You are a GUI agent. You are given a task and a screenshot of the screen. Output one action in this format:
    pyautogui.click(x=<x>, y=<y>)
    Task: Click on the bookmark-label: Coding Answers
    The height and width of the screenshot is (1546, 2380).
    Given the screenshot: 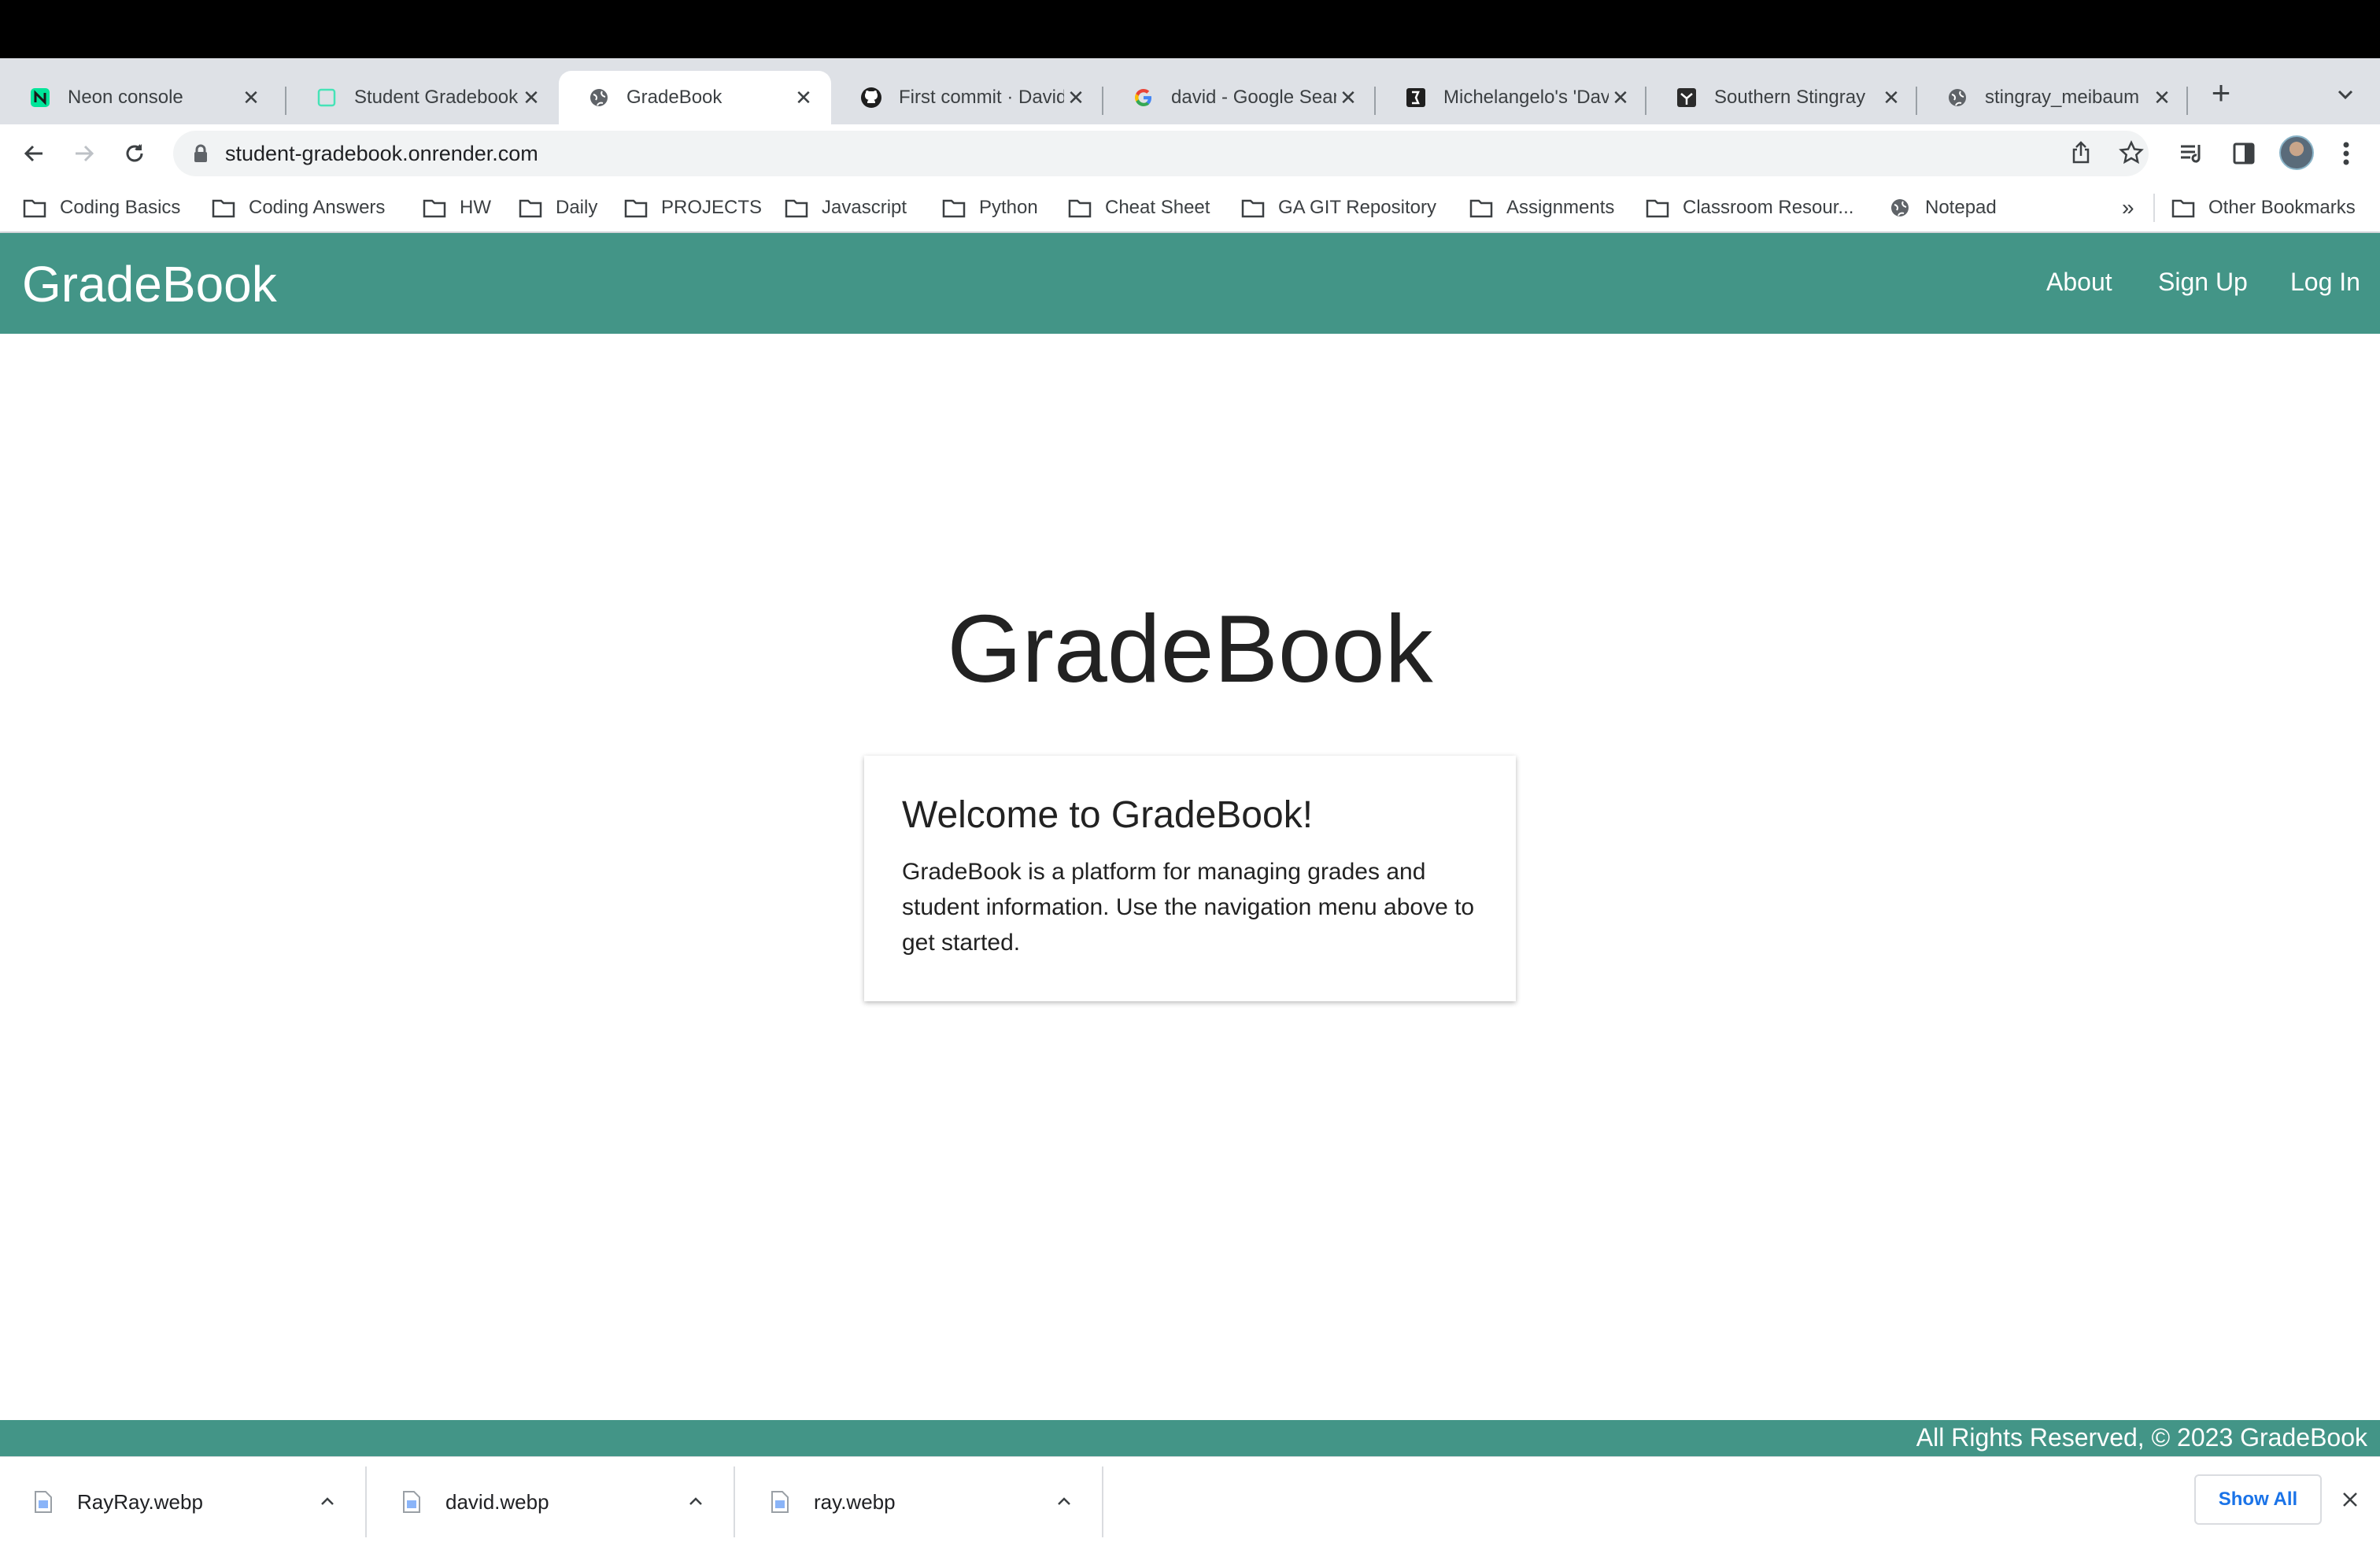 What is the action you would take?
    pyautogui.click(x=317, y=208)
    